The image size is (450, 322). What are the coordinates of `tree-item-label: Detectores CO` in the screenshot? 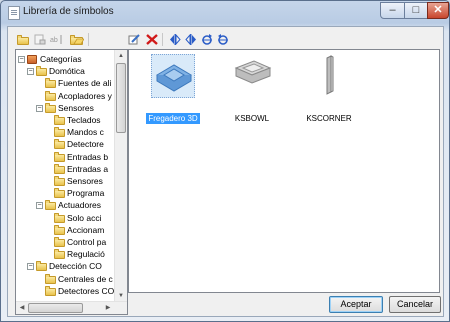 It's located at (86, 290).